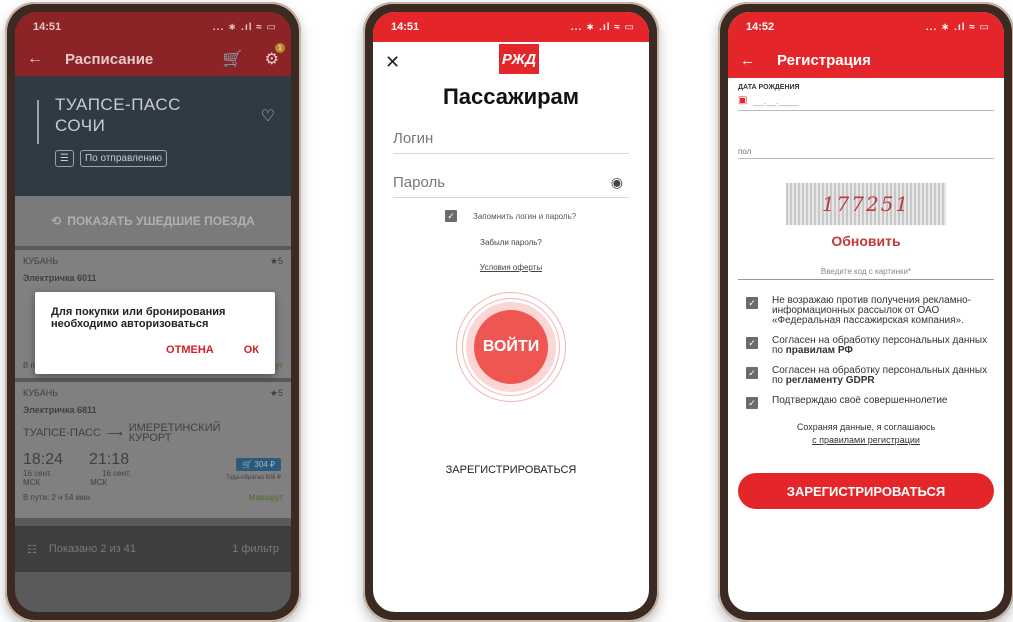 Image resolution: width=1013 pixels, height=622 pixels. I want to click on ok-button: ОК, so click(251, 350).